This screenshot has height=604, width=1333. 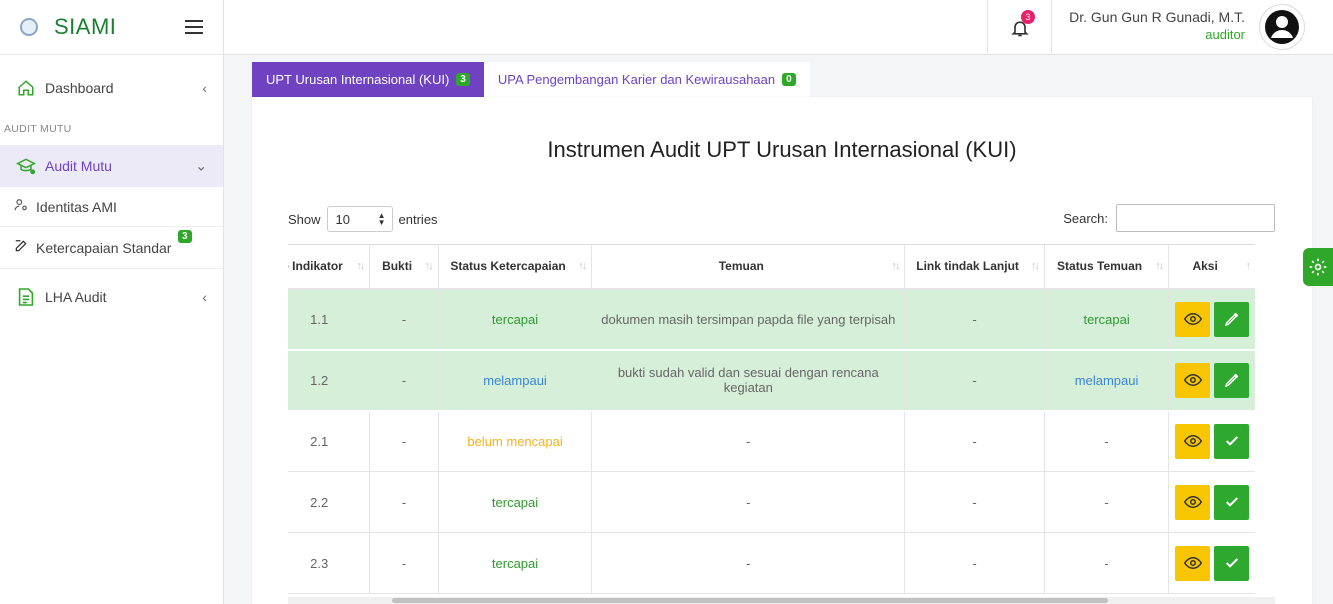 I want to click on entries-select: 10 ▲ ▼, so click(x=359, y=219).